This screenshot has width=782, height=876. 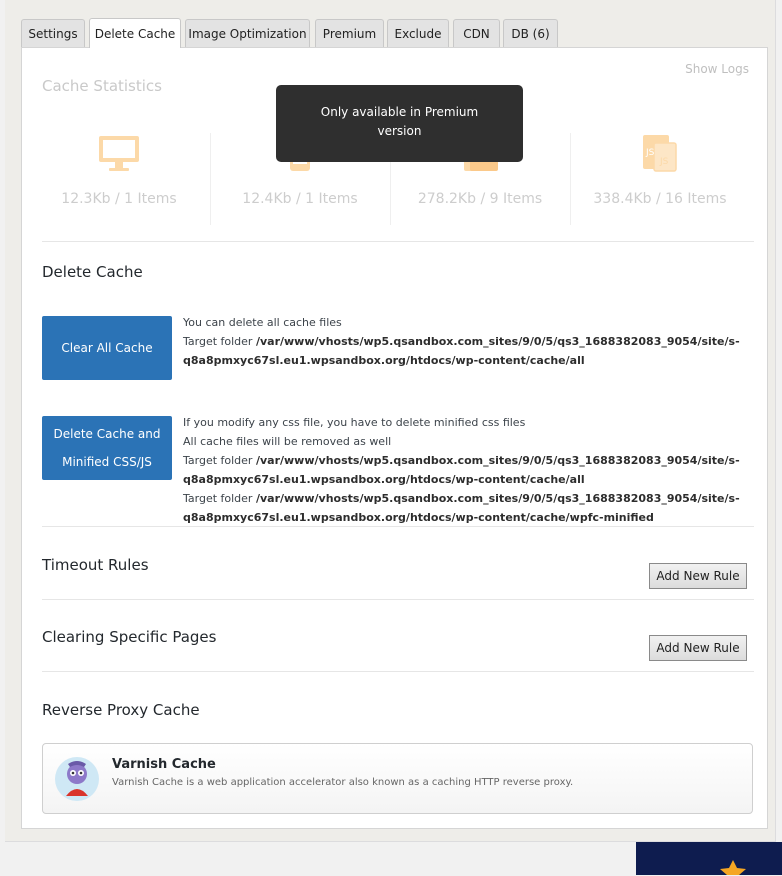 I want to click on premium-tooltip: Only available in Premium version, so click(x=399, y=123).